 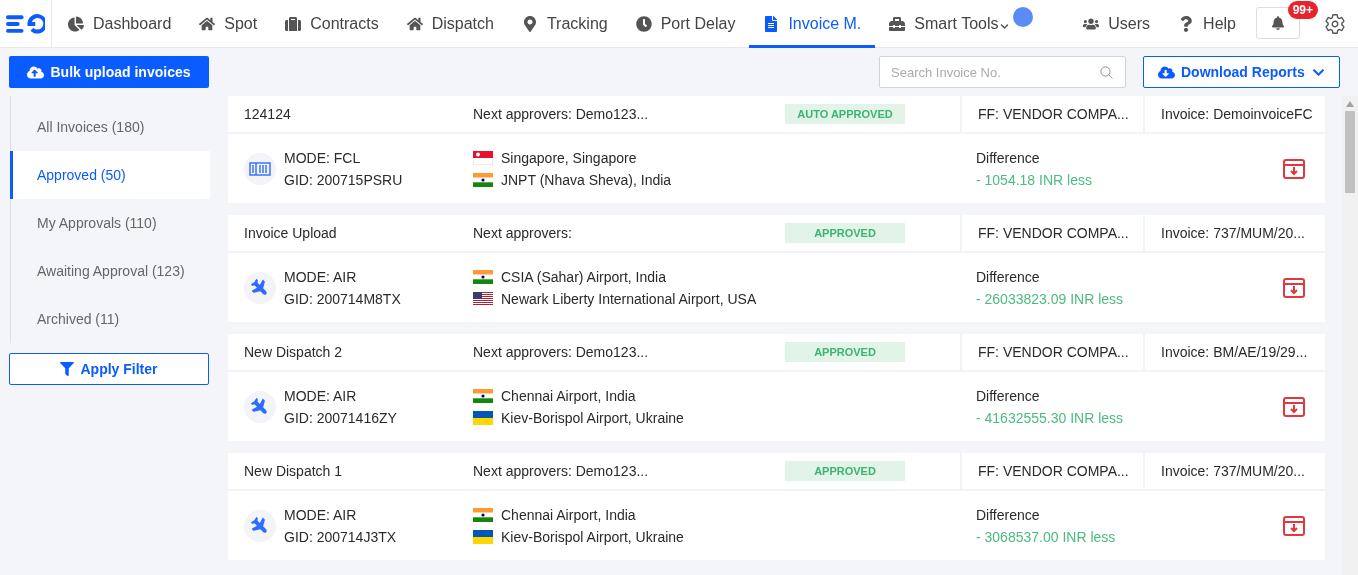 What do you see at coordinates (1350, 335) in the screenshot?
I see `scrollbar` at bounding box center [1350, 335].